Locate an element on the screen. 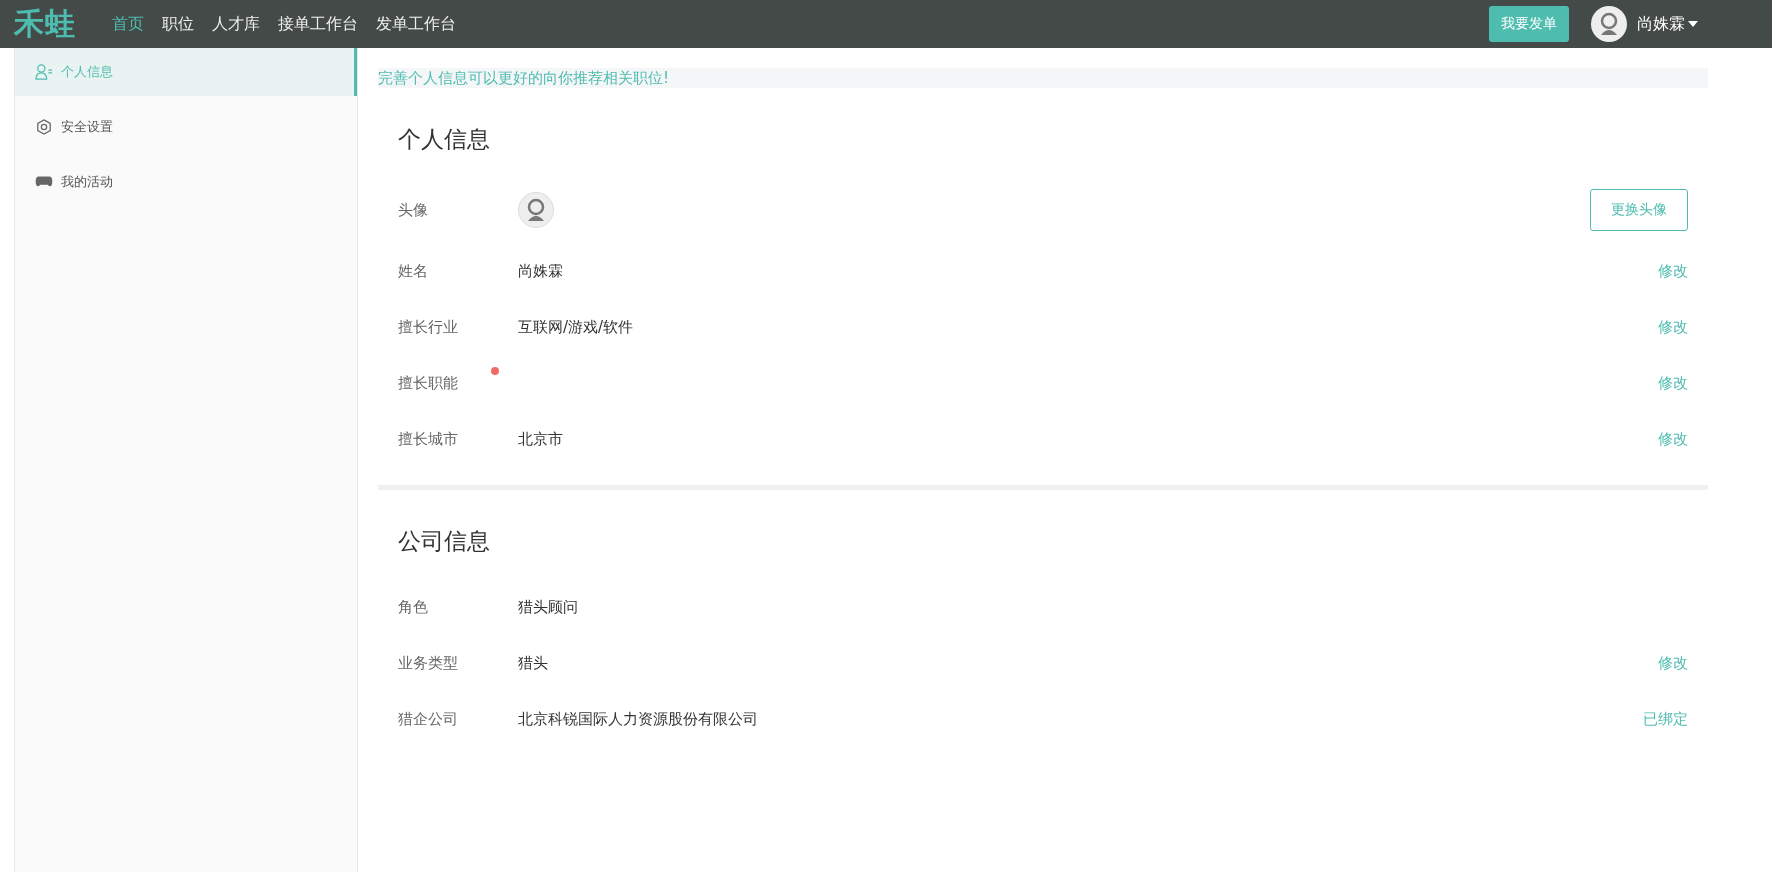 The image size is (1772, 872). field-value: 猎头顾问 is located at coordinates (548, 607).